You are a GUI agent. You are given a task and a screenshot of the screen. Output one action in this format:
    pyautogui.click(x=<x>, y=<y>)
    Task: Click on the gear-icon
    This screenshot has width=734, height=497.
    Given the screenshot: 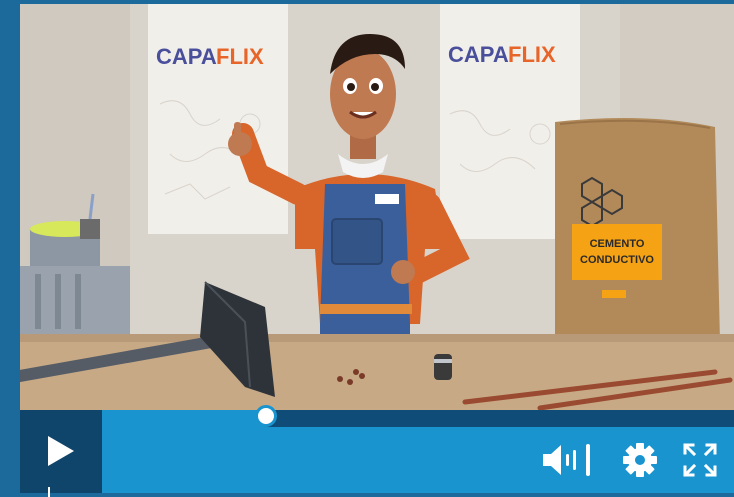 What is the action you would take?
    pyautogui.click(x=640, y=460)
    